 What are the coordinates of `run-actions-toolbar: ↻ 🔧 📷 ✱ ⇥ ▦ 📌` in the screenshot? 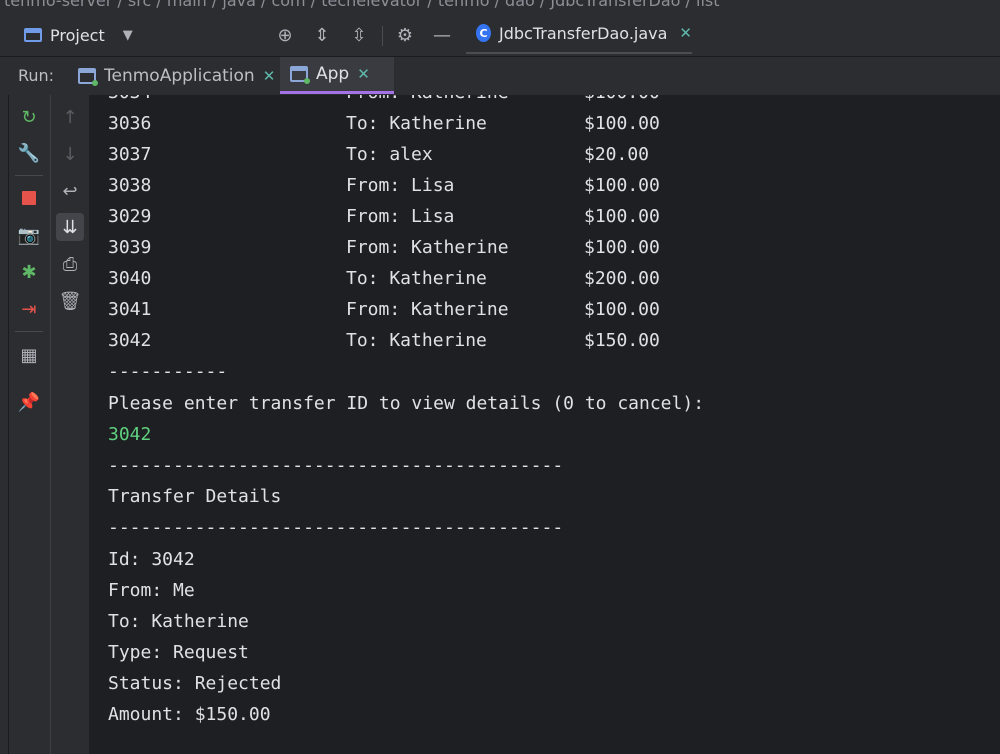 It's located at (30, 424).